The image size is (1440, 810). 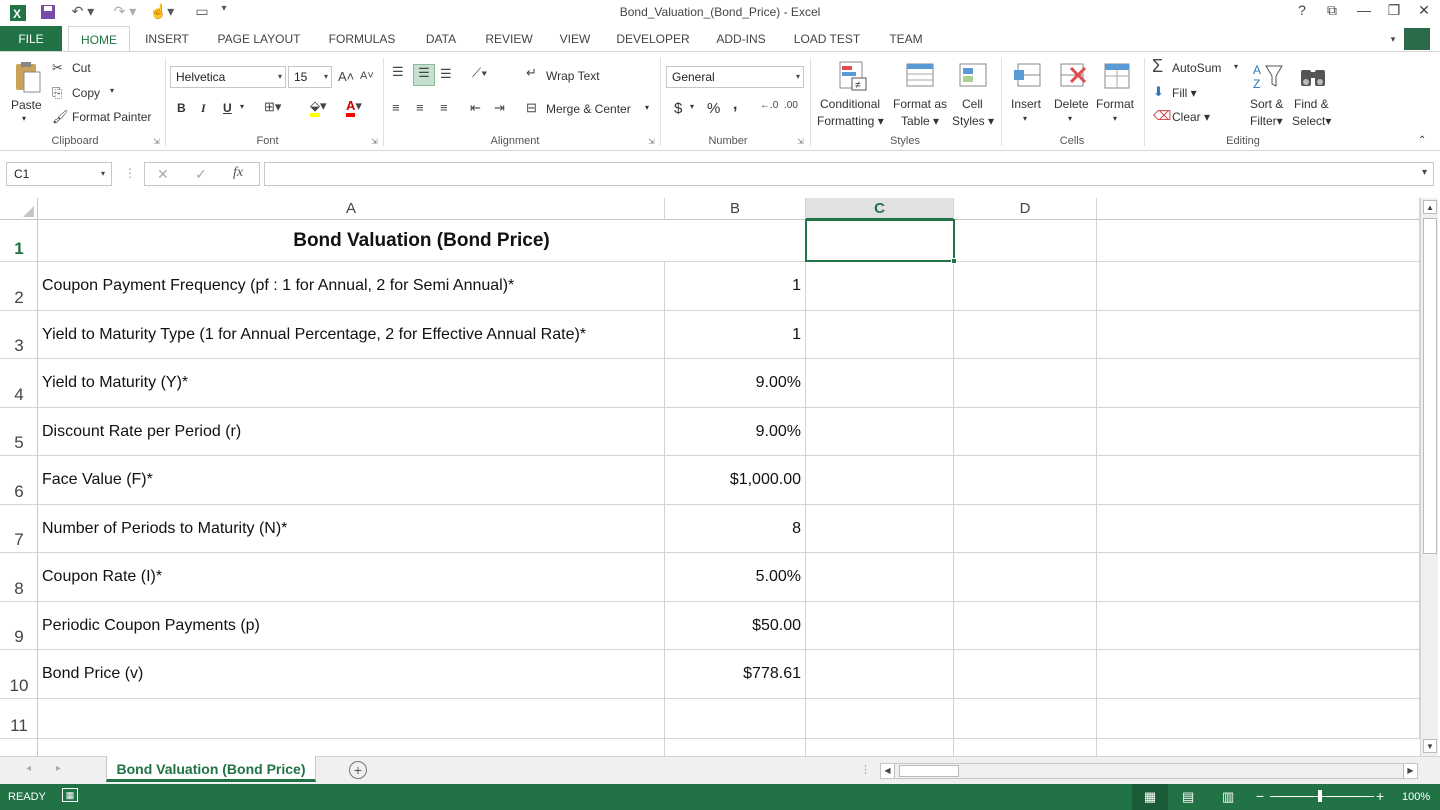 I want to click on scroll-down-icon: ▼, so click(x=1430, y=746).